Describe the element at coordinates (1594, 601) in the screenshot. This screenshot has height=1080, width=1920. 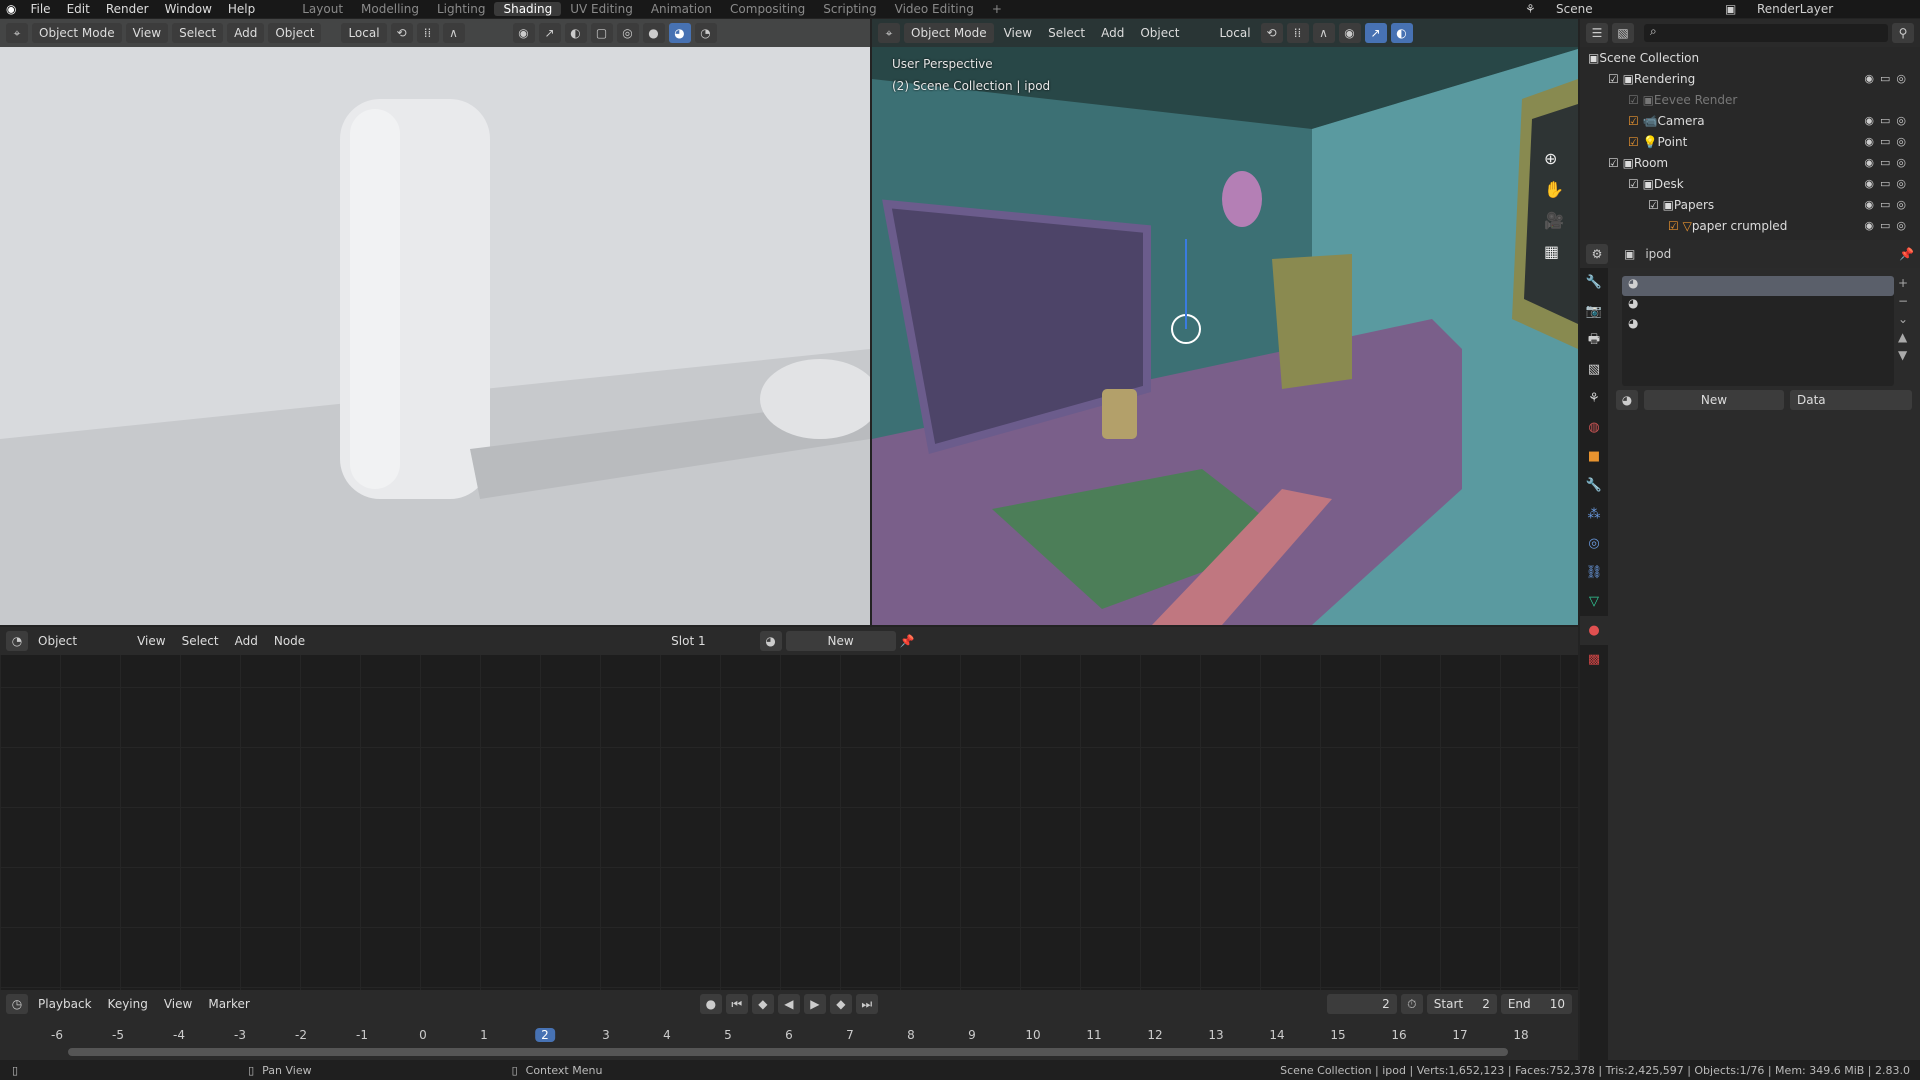
I see `data-tab-icon: ▽` at that location.